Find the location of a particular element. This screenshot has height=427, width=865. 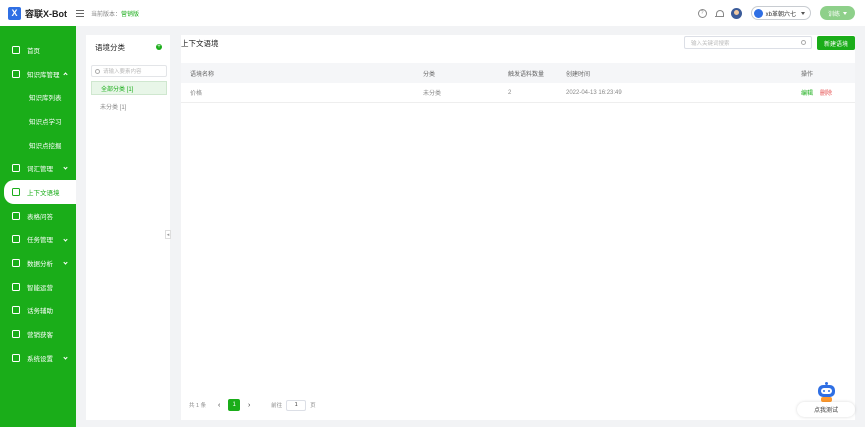

category-header: 语境分类 + is located at coordinates (128, 47).